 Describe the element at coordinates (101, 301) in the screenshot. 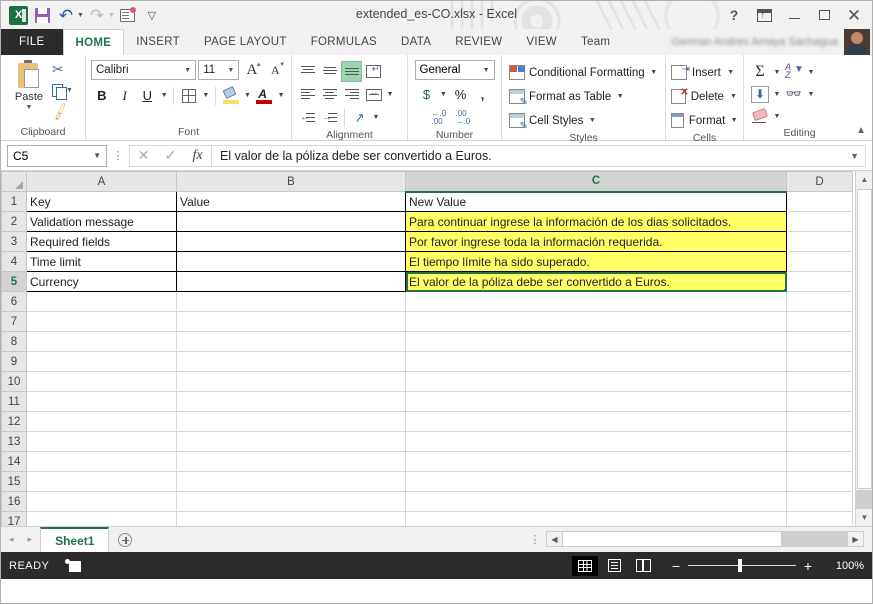

I see `cell-a6` at that location.